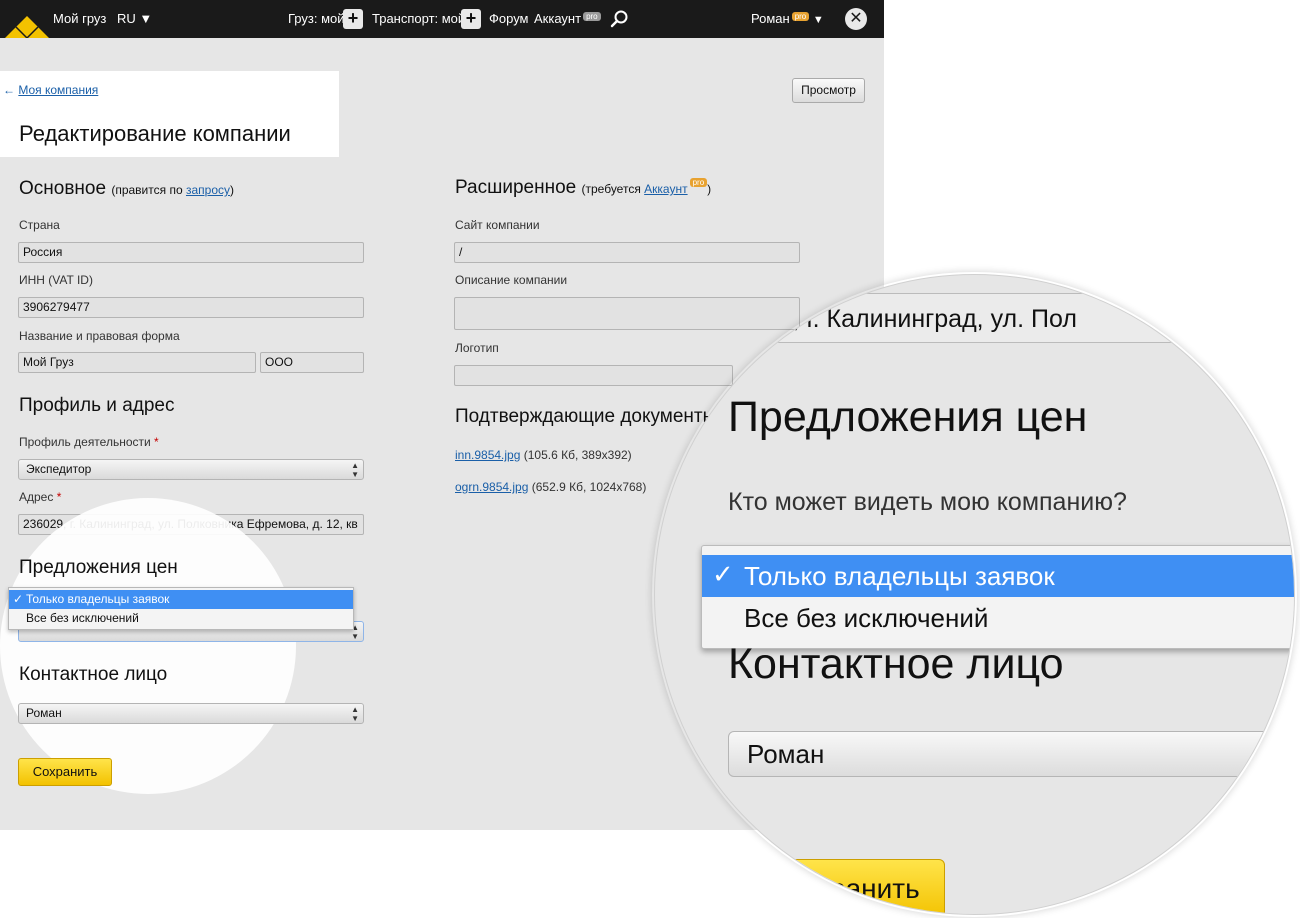 The image size is (1300, 918). Describe the element at coordinates (208, 190) in the screenshot. I see `request-link: запросу` at that location.